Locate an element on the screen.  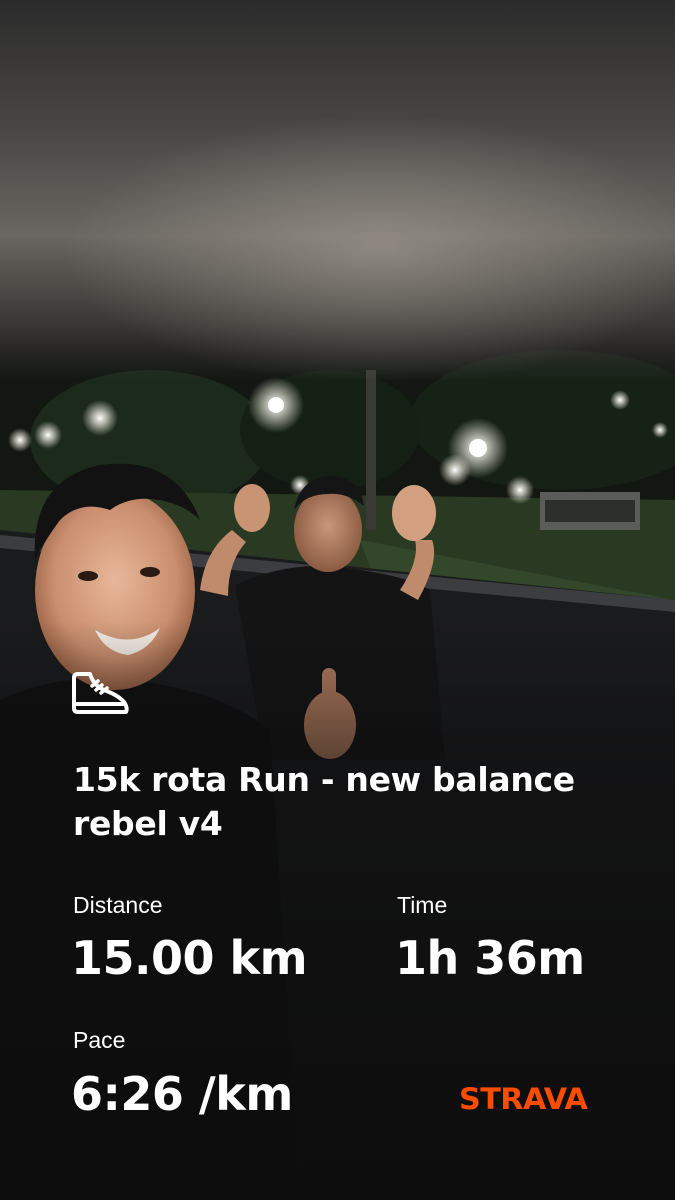
time-value: 1h 36m is located at coordinates (490, 958).